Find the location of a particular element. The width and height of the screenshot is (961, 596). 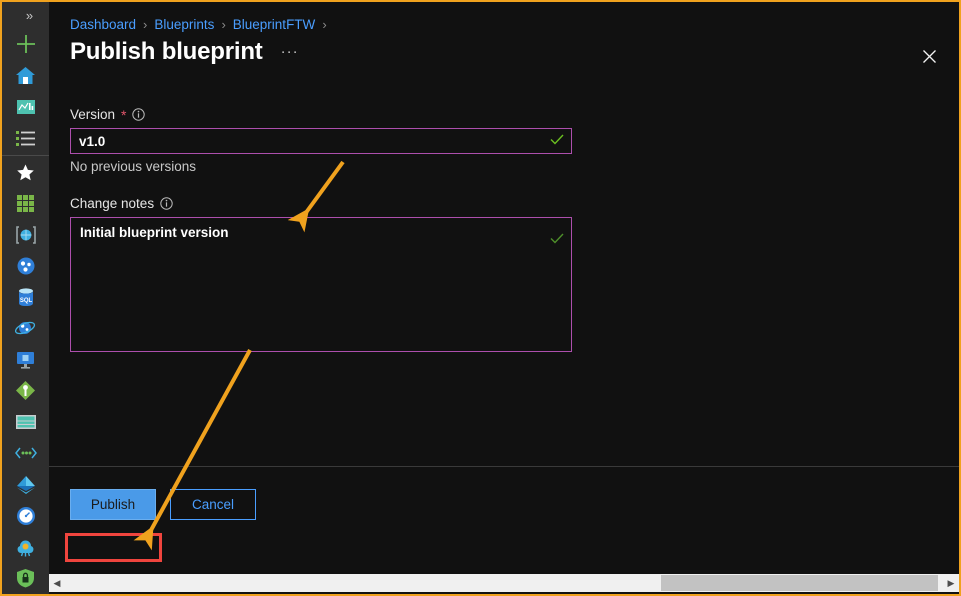

page-title: Publish blueprint is located at coordinates (166, 51).